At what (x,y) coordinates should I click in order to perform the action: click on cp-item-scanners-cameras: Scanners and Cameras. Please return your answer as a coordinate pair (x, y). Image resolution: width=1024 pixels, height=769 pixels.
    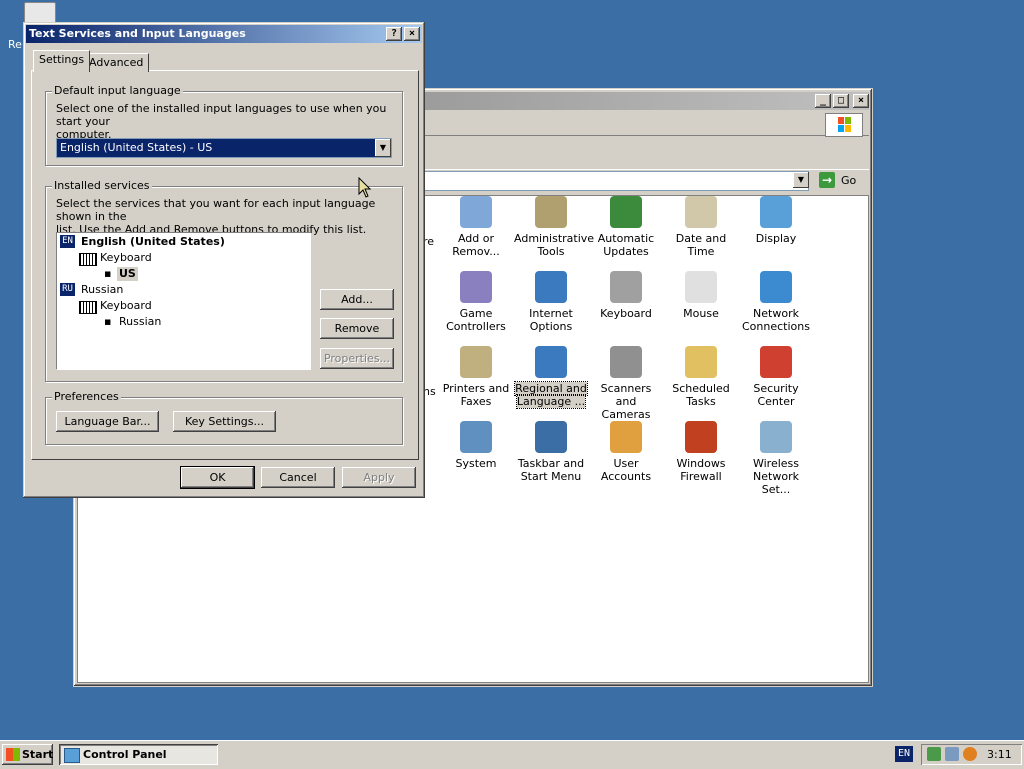
    Looking at the image, I should click on (626, 383).